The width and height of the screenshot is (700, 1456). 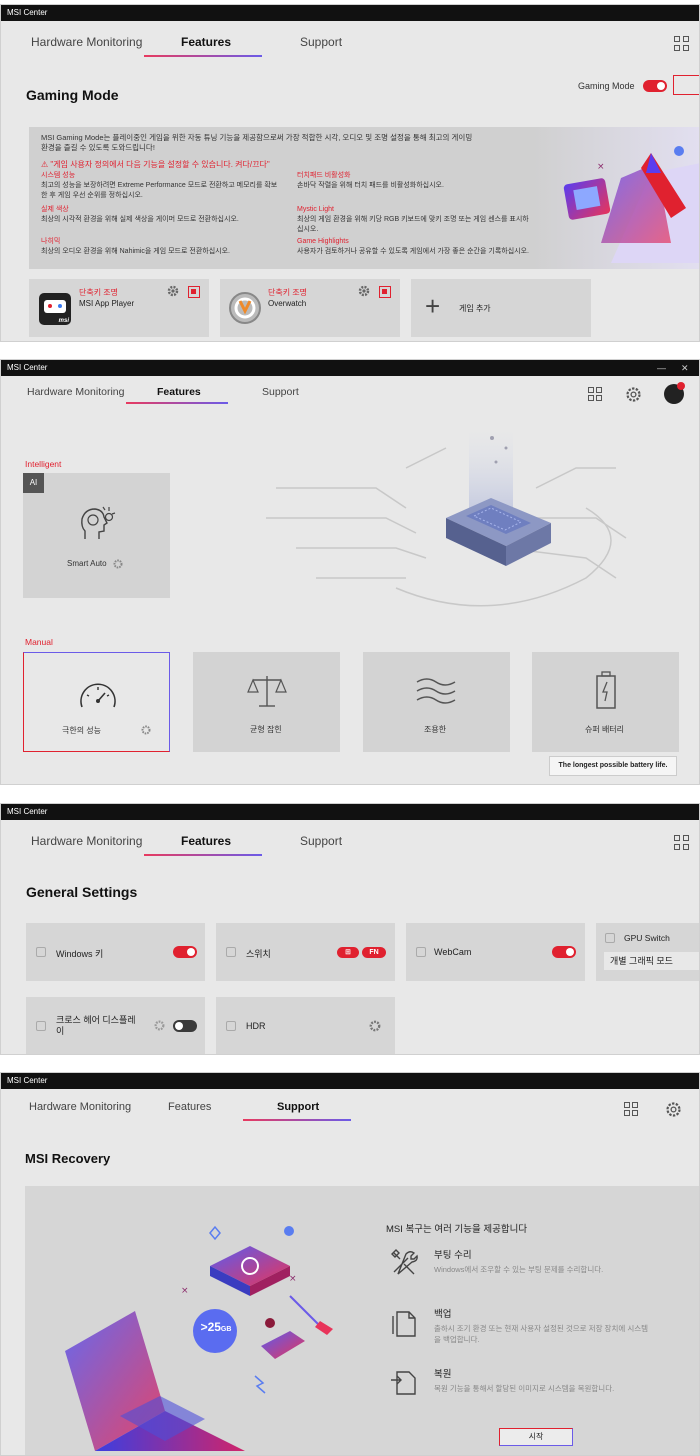 What do you see at coordinates (524, 1388) in the screenshot?
I see `recovery-item-desc: 복원 기능을 통해서 할당된 이미지로 시스템을 복원합니다.` at bounding box center [524, 1388].